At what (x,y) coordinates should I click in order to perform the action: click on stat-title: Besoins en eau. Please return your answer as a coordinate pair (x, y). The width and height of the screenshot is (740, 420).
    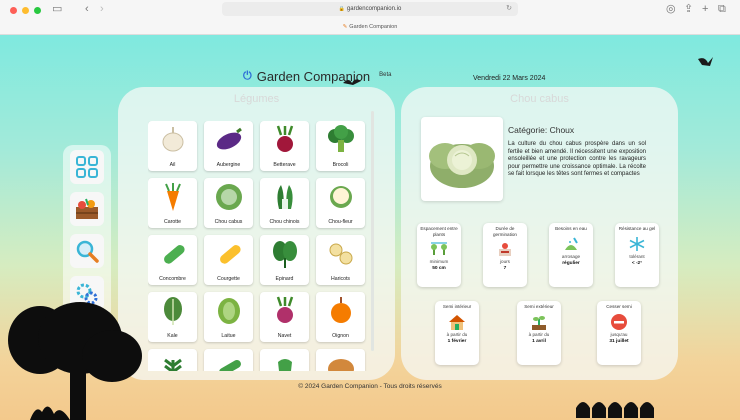
    Looking at the image, I should click on (571, 228).